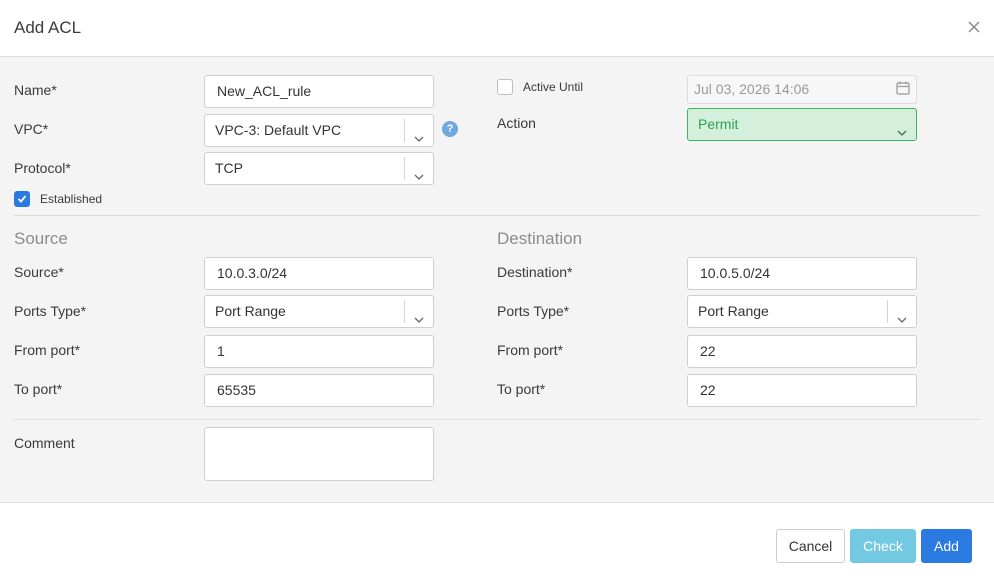  What do you see at coordinates (319, 273) in the screenshot?
I see `source-address-input: 10.0.3.0/24` at bounding box center [319, 273].